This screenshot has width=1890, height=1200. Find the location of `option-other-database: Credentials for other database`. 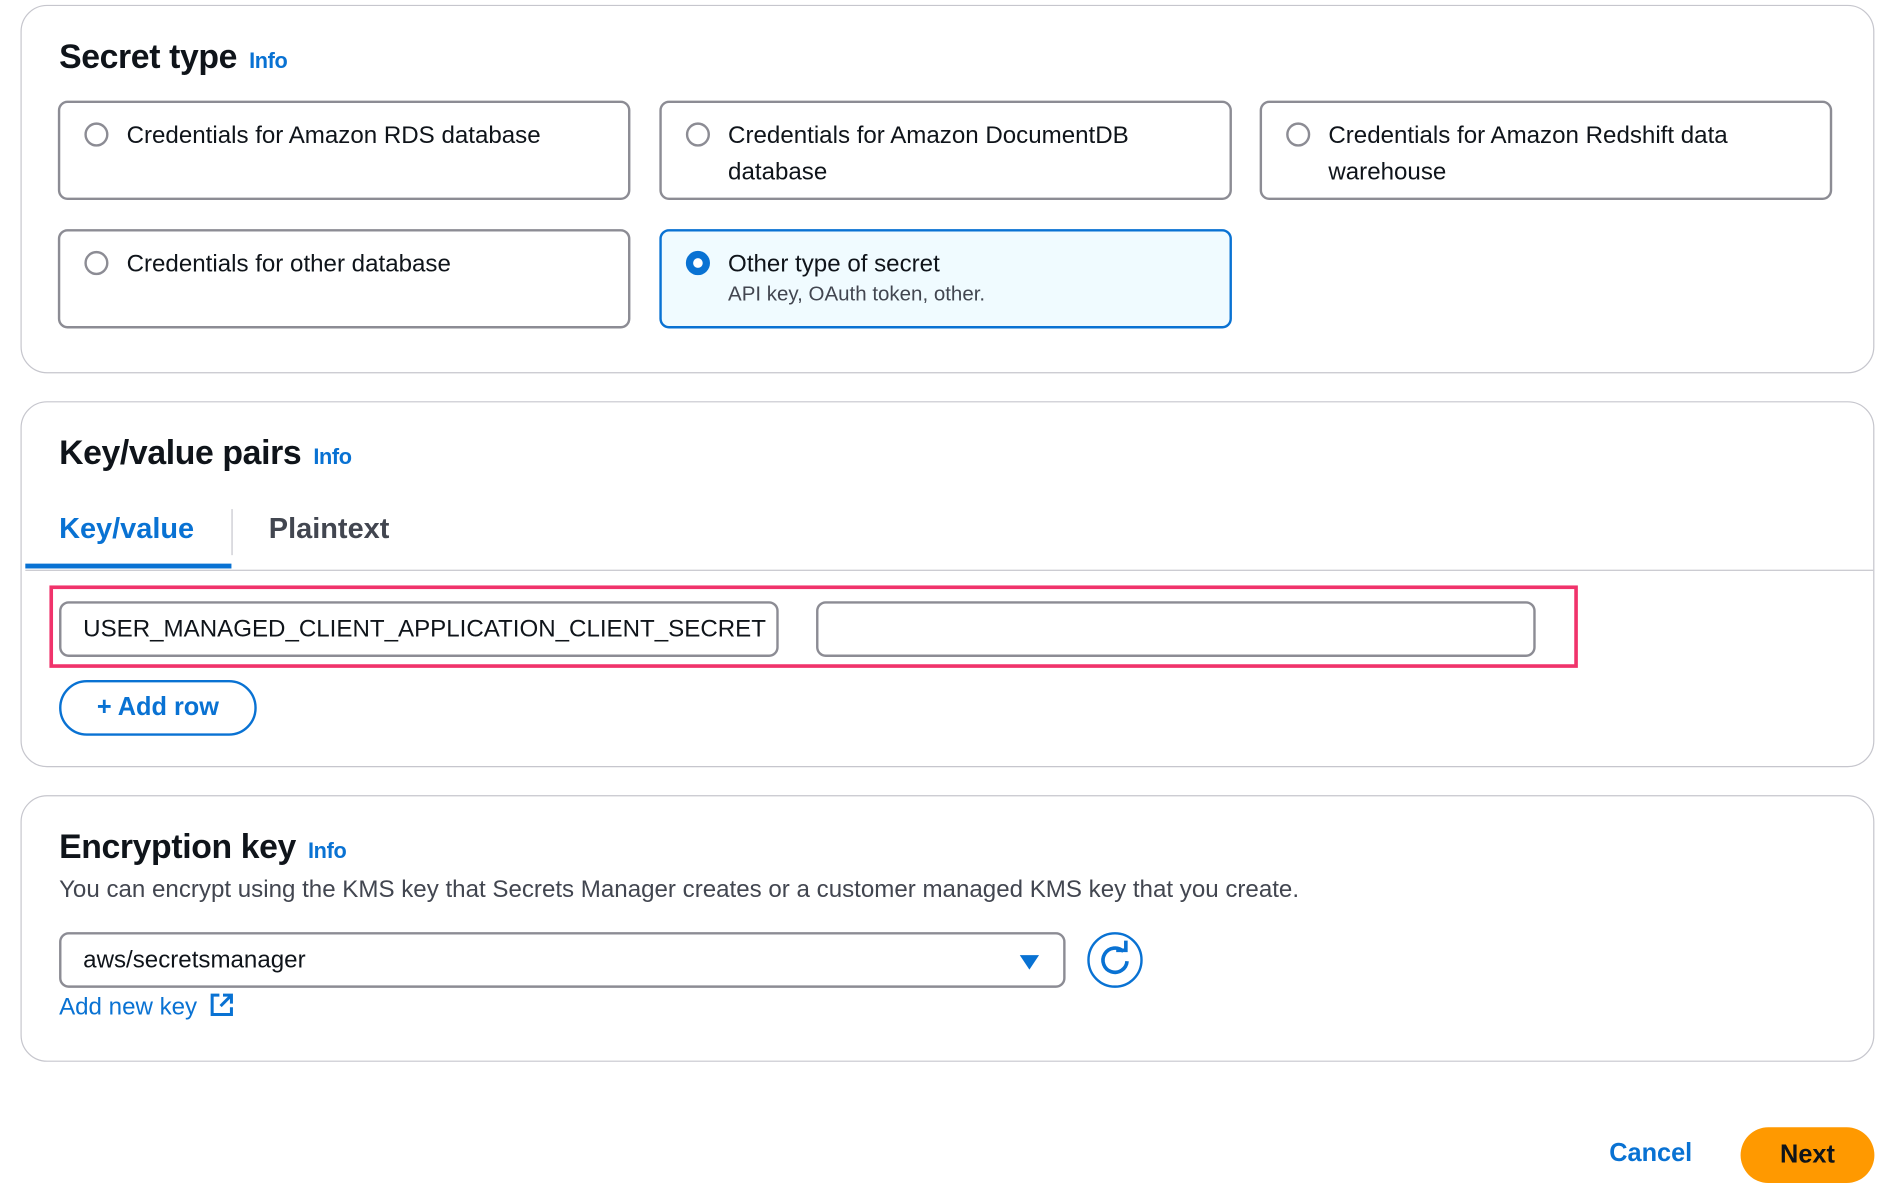

option-other-database: Credentials for other database is located at coordinates (344, 279).